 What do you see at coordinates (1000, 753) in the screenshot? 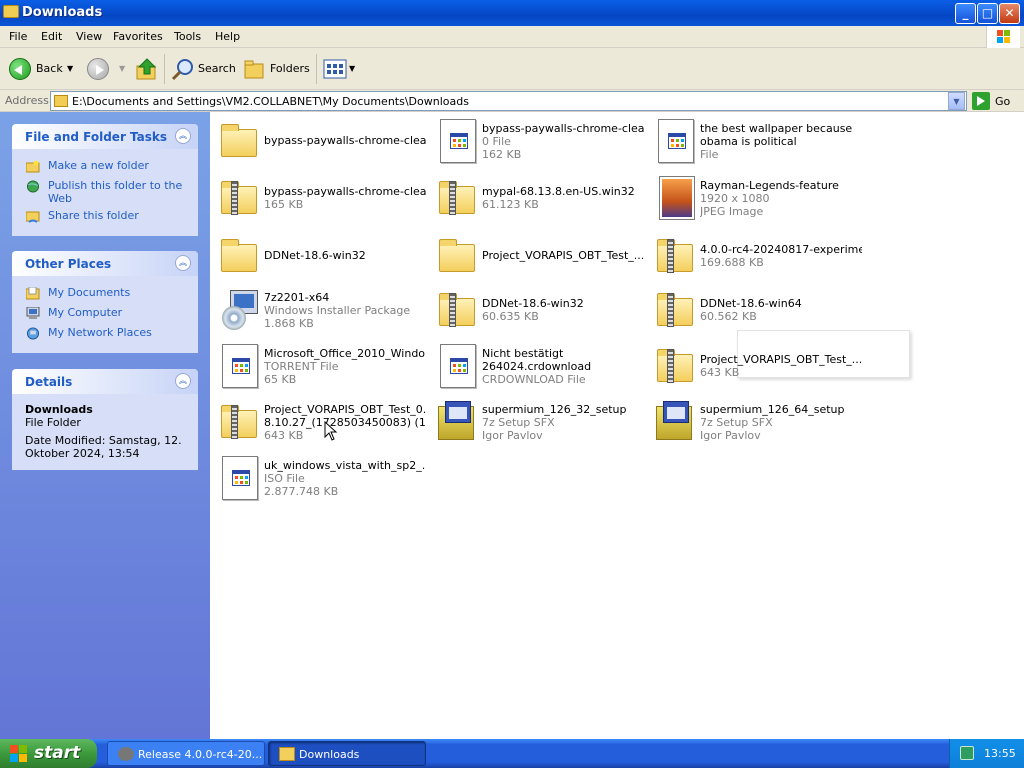
I see `clock: 13:55` at bounding box center [1000, 753].